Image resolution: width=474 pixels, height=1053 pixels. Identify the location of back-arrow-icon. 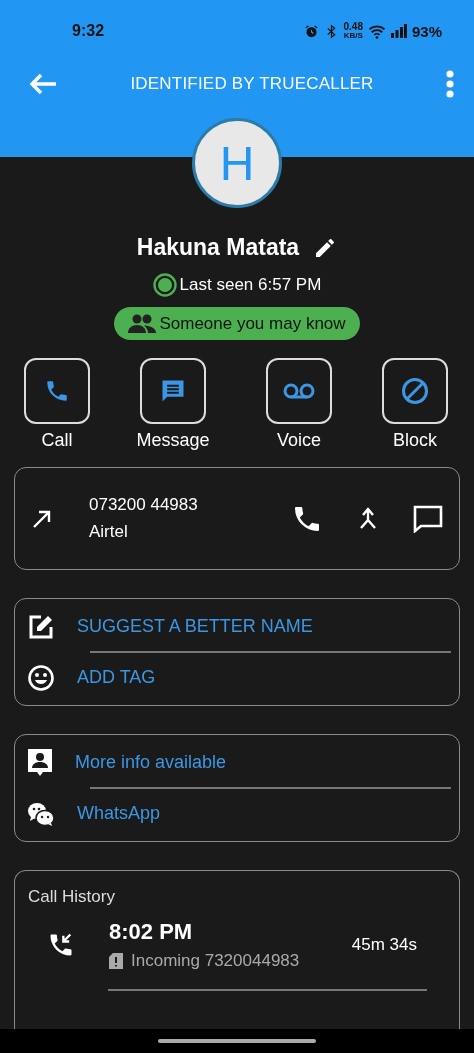
(43, 84).